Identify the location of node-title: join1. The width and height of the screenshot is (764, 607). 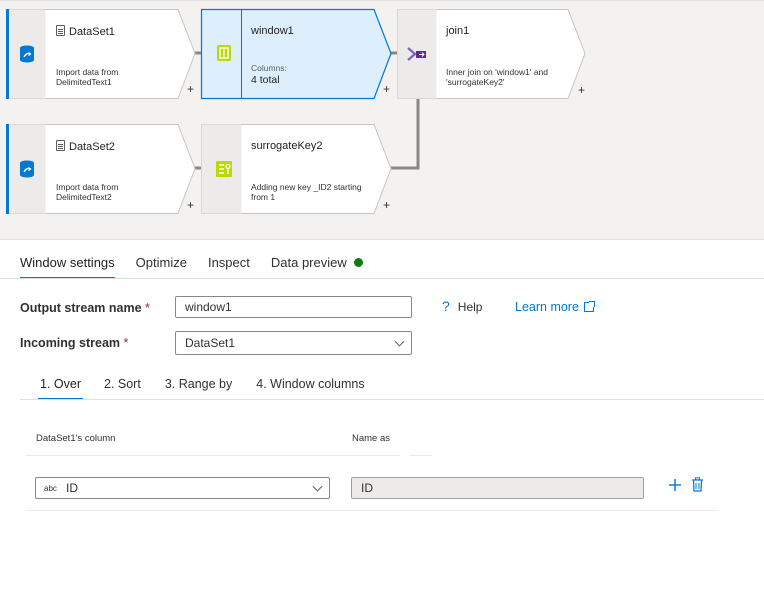
(458, 31).